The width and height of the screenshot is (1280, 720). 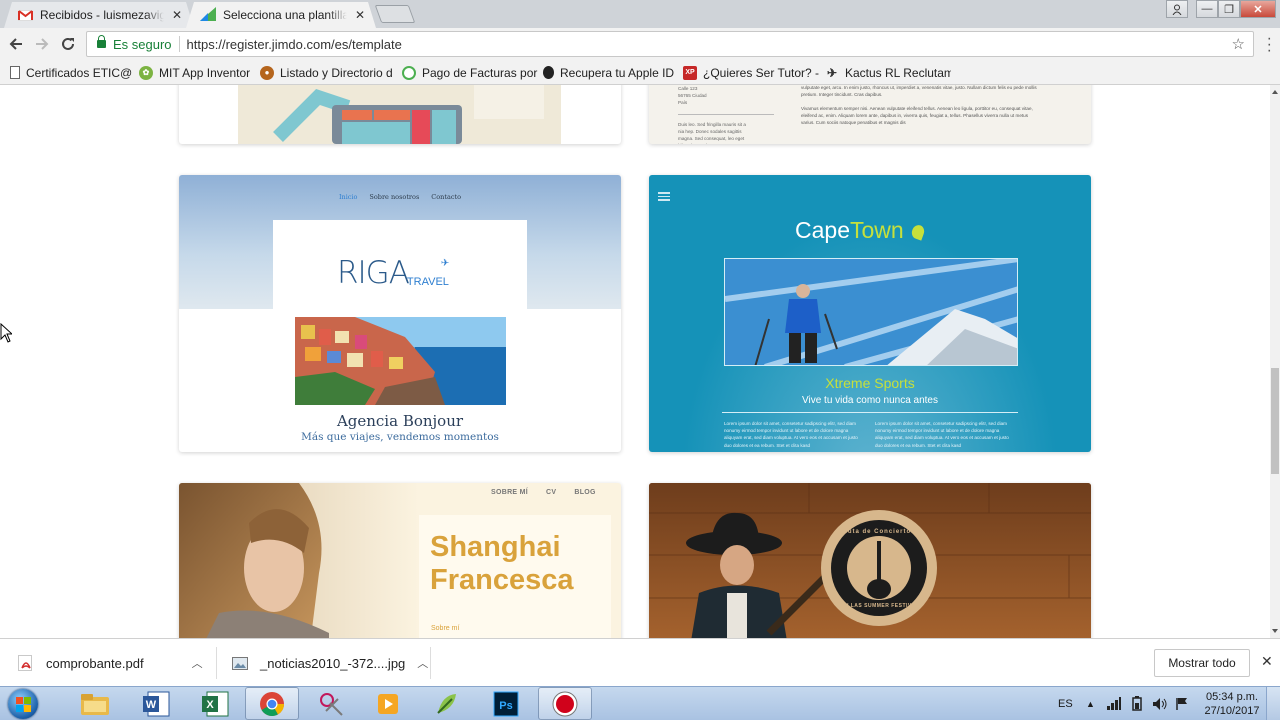 I want to click on vertical-scrollbar, so click(x=1275, y=361).